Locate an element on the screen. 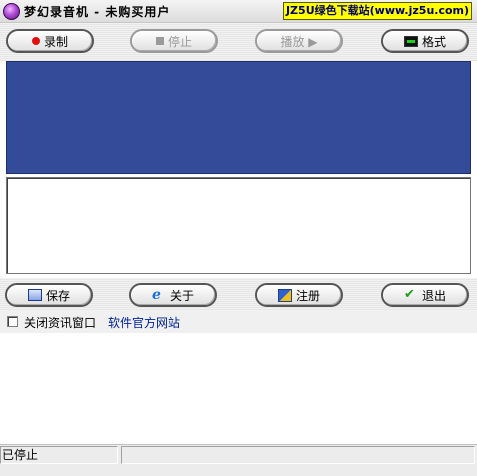  close-info-checkbox is located at coordinates (12, 321).